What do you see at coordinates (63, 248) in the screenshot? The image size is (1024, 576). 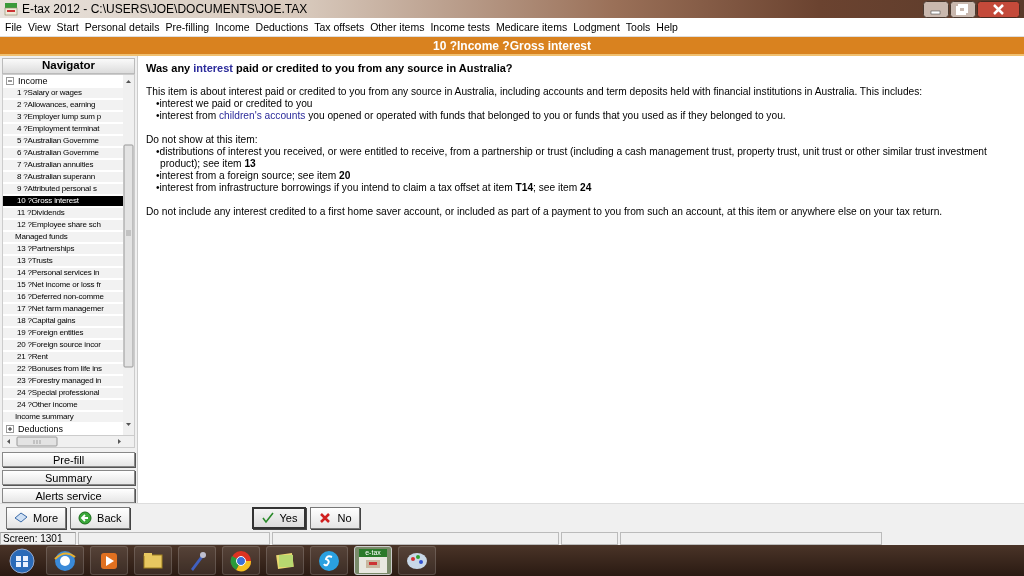 I see `tree-item: 13 ?Partnerships` at bounding box center [63, 248].